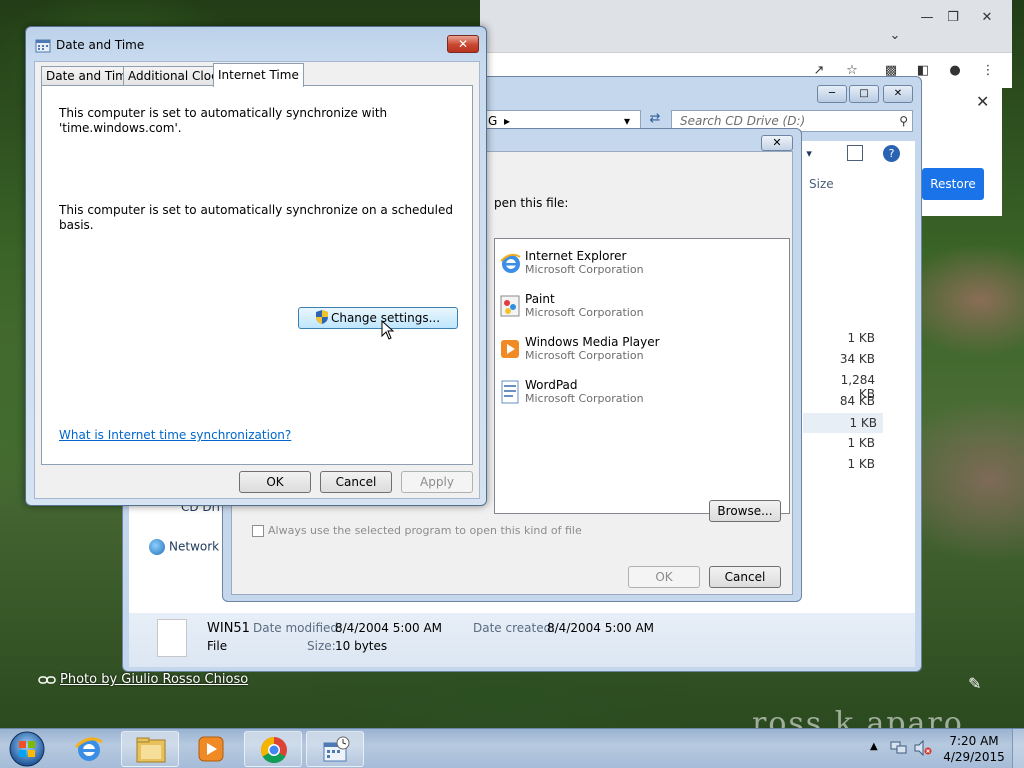 Image resolution: width=1024 pixels, height=768 pixels. I want to click on program-item-wordpad: WordPad Microsoft Corporation, so click(639, 394).